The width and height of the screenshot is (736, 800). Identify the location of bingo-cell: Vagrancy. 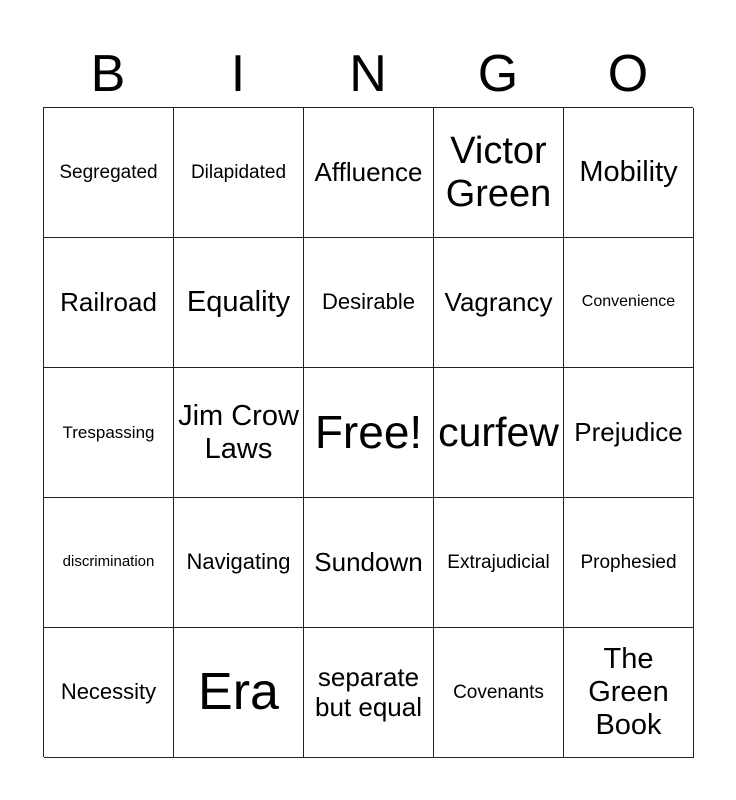
(499, 303).